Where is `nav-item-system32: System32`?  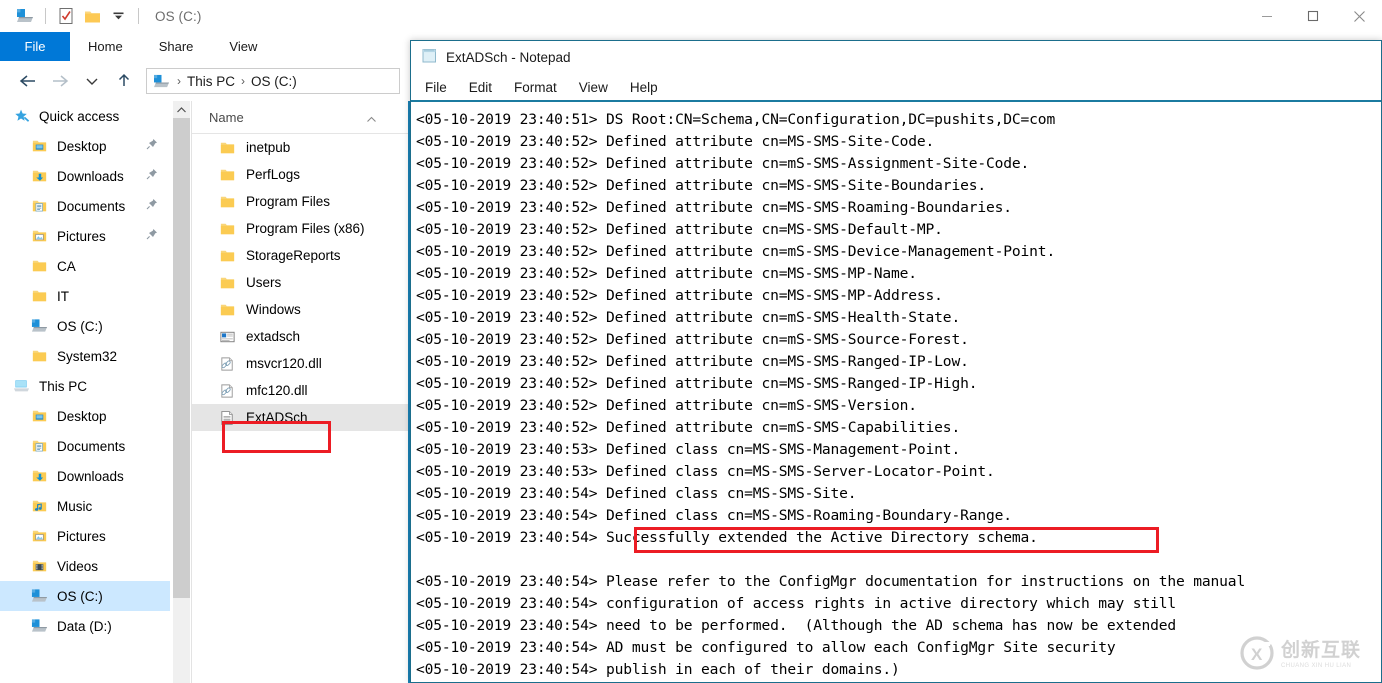
nav-item-system32: System32 is located at coordinates (85, 356).